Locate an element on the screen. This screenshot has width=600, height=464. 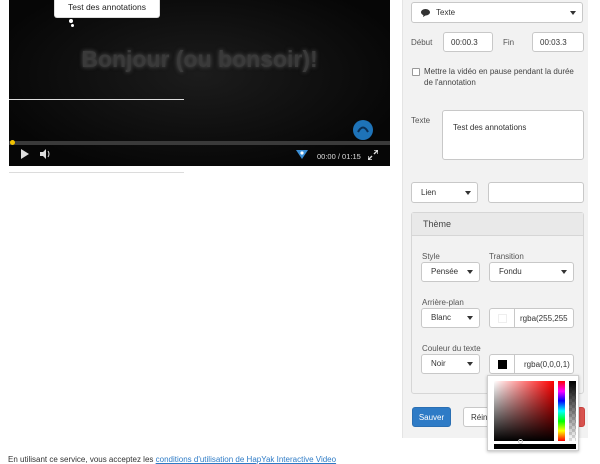
text-label: Texte is located at coordinates (421, 120).